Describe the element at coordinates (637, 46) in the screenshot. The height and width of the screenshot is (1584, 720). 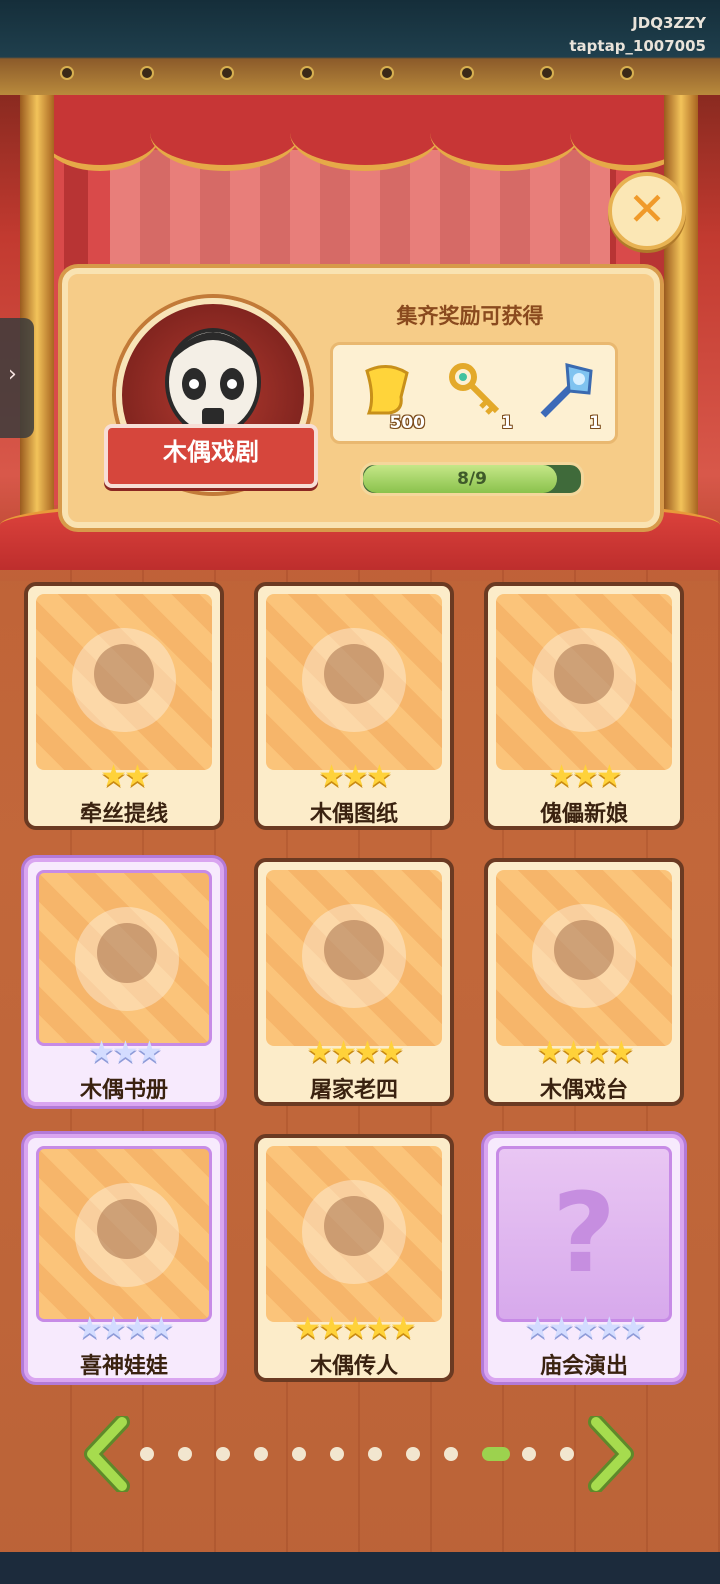
I see `watermark-user: taptap_1007005` at that location.